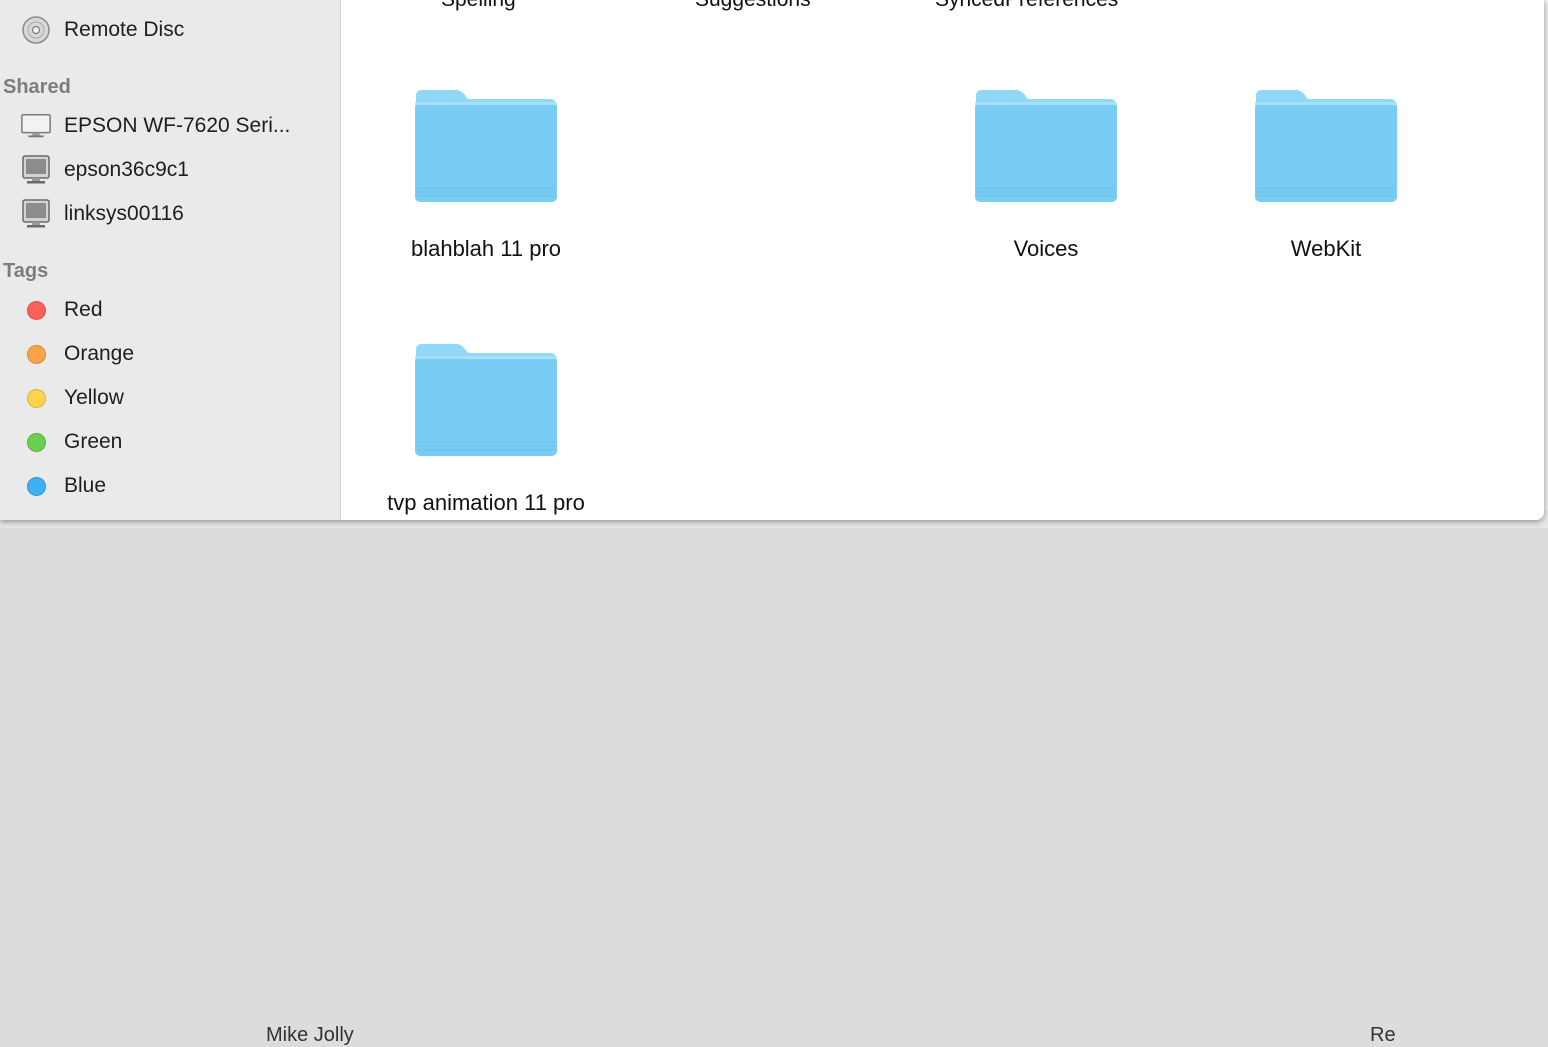 This screenshot has height=1047, width=1548. What do you see at coordinates (1383, 1035) in the screenshot?
I see `background-text-right: Re` at bounding box center [1383, 1035].